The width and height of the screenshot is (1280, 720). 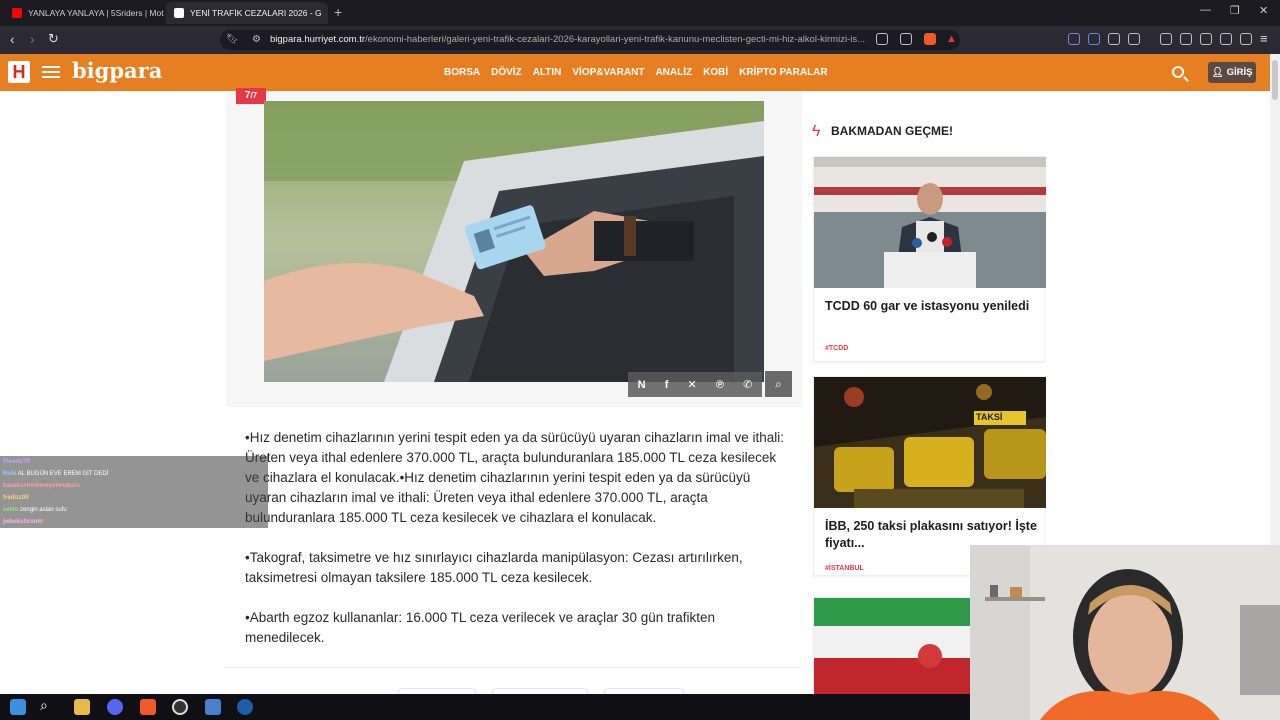 What do you see at coordinates (514, 667) in the screenshot?
I see `divider` at bounding box center [514, 667].